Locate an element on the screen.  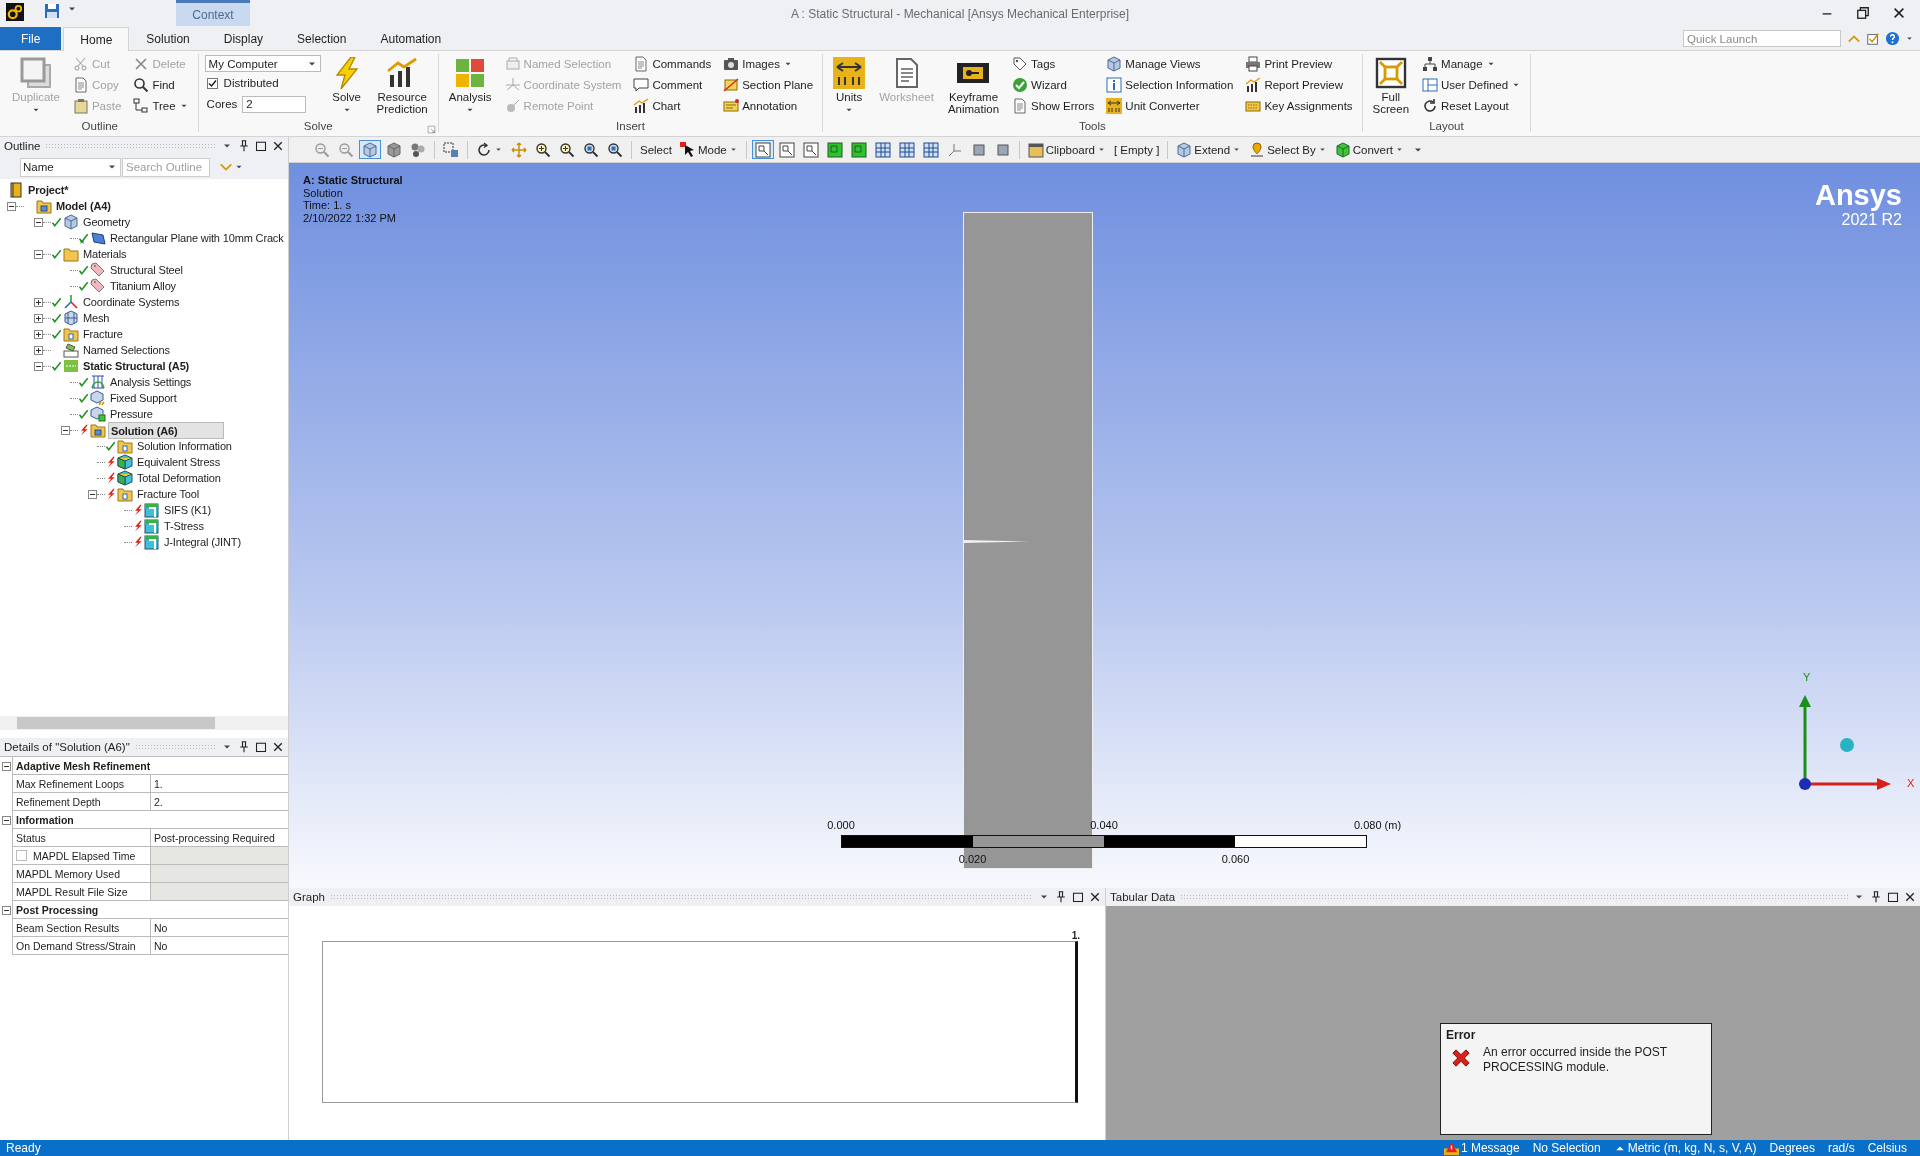
ribbon-button: Find is located at coordinates (161, 85).